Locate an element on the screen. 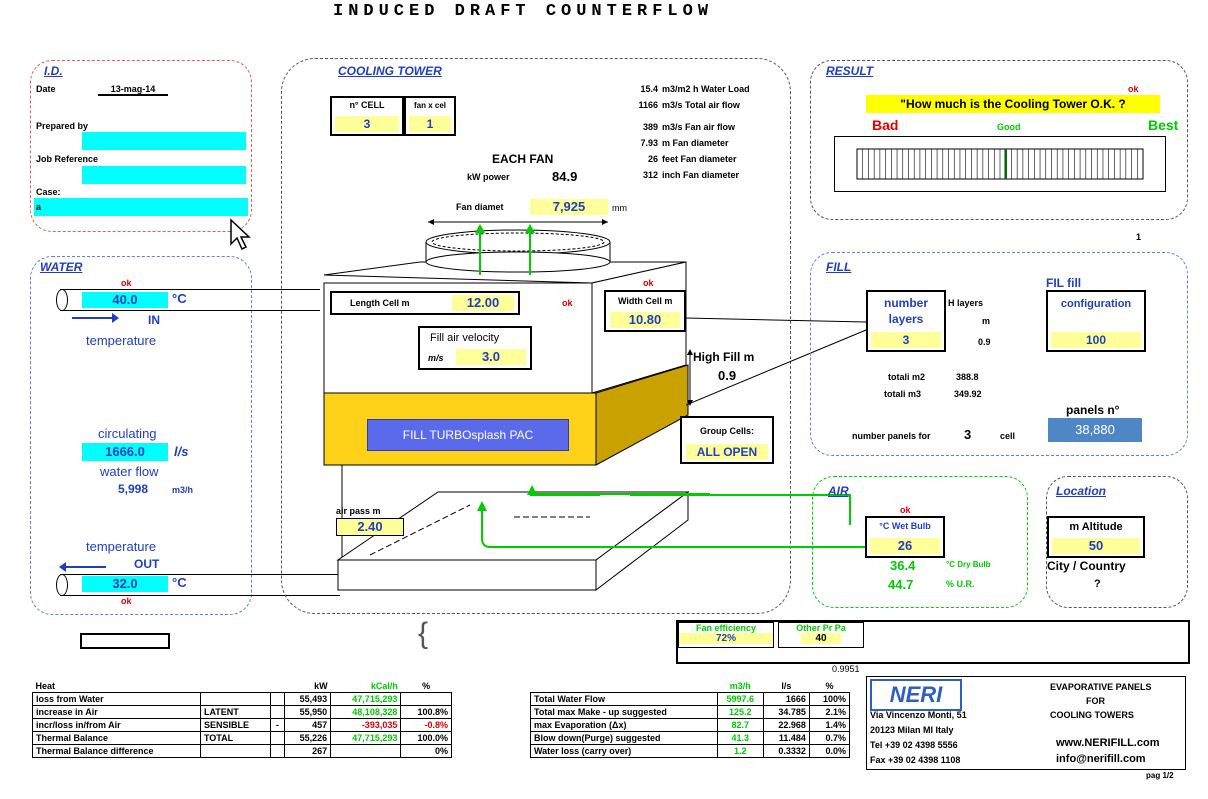 This screenshot has width=1208, height=799. company-website: www.NERIFILL.com is located at coordinates (1108, 743).